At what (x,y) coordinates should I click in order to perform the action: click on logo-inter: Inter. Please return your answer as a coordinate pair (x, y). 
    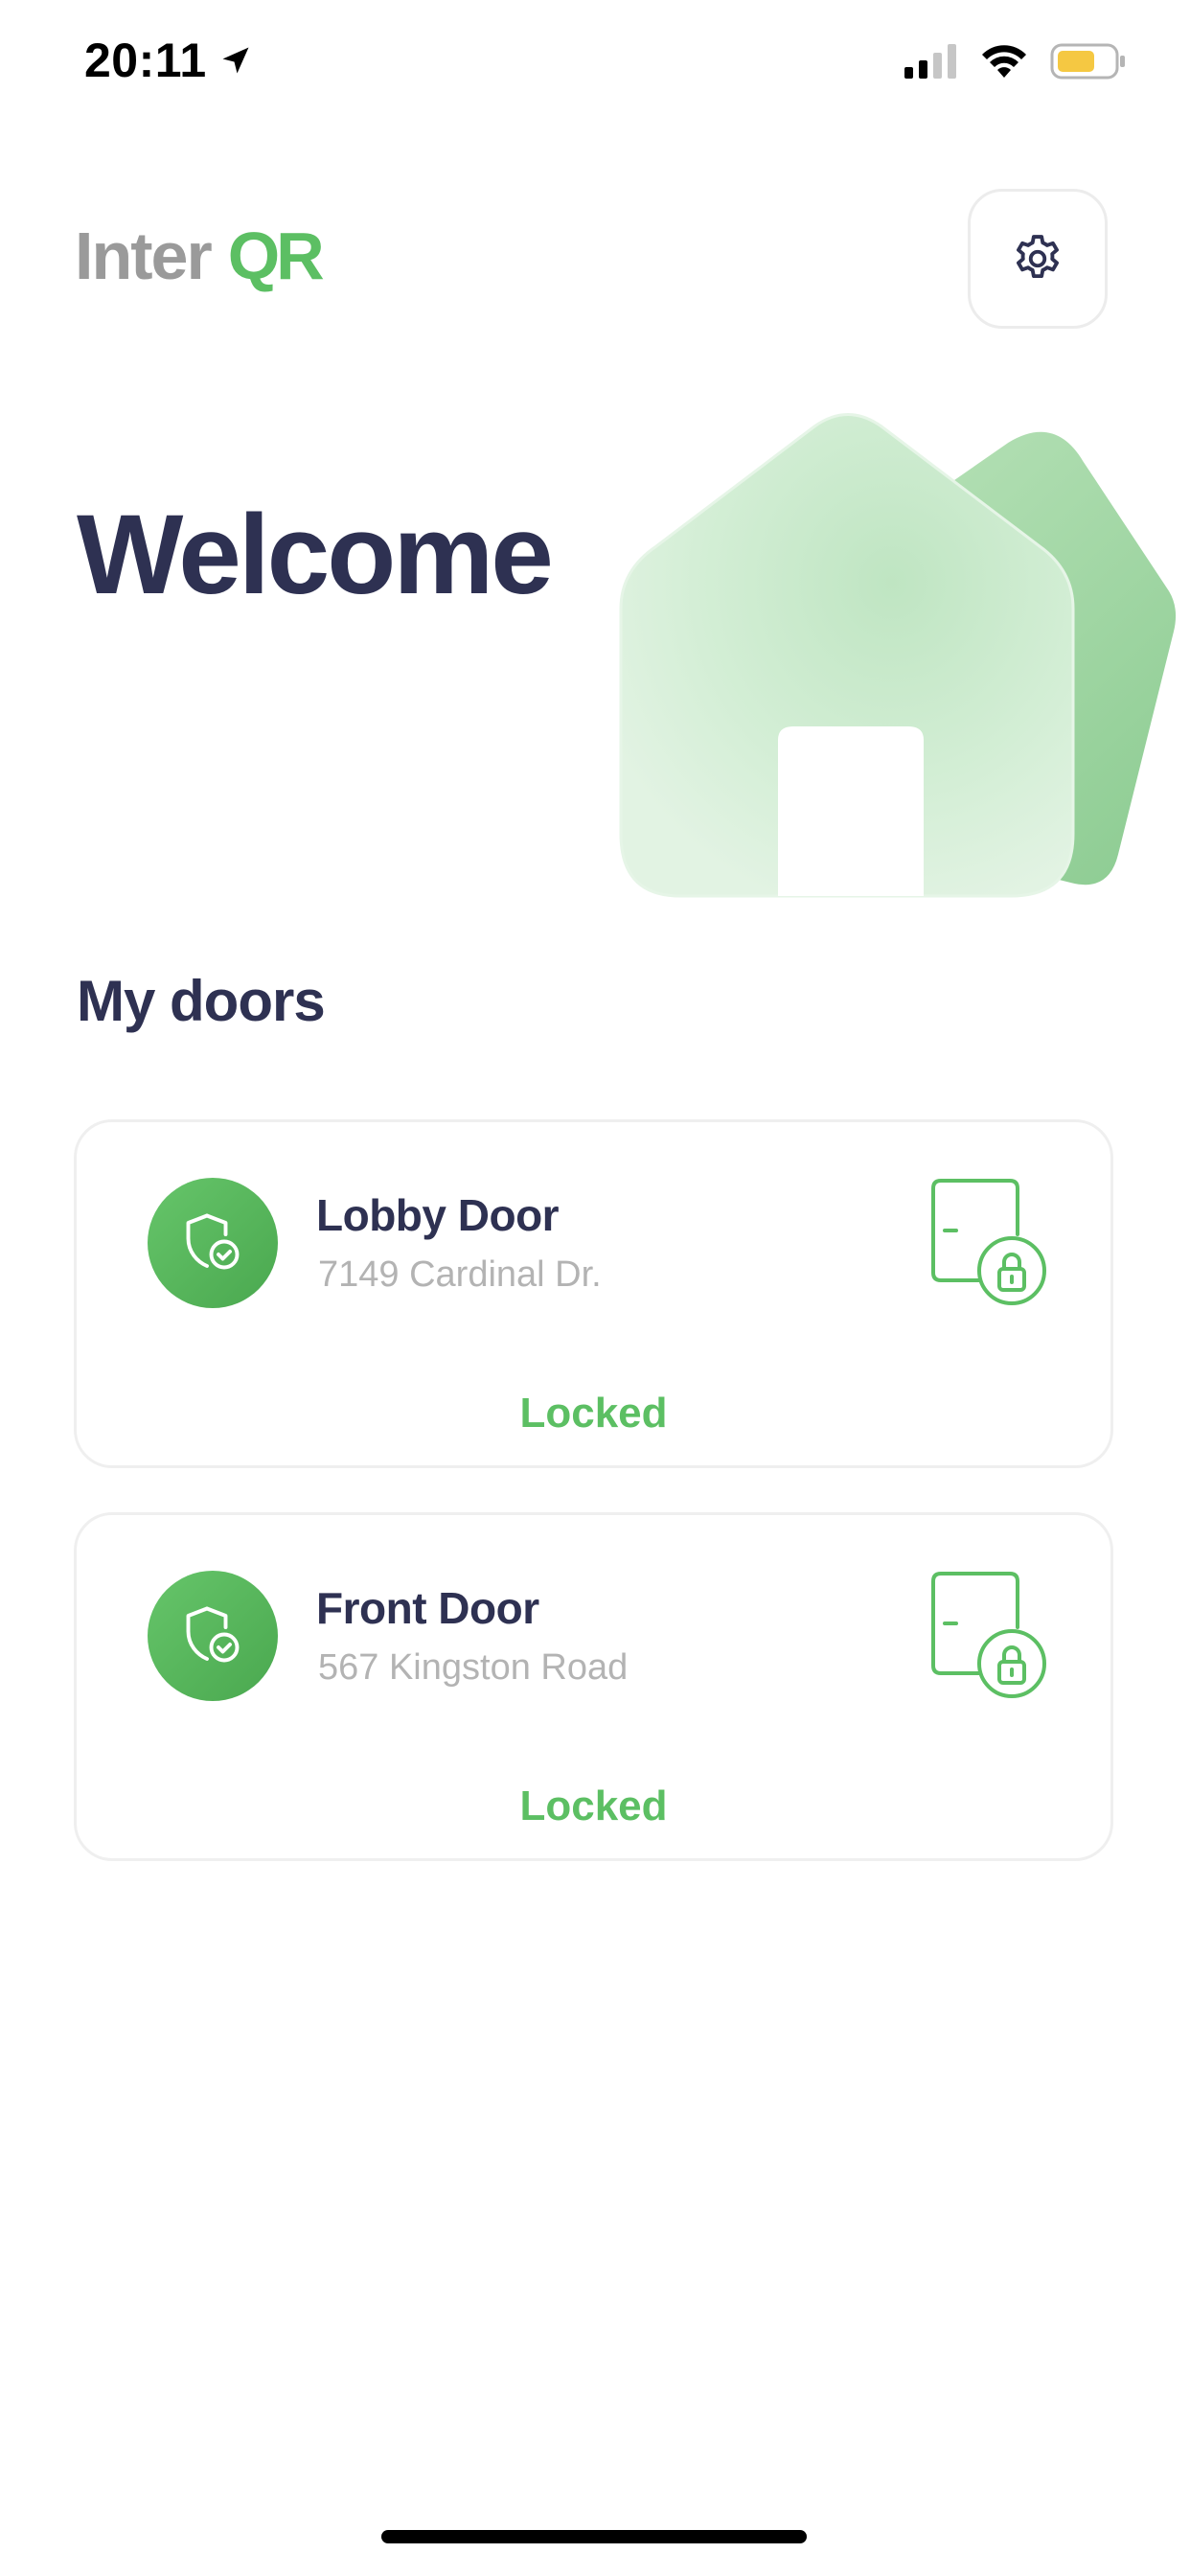
    Looking at the image, I should click on (144, 255).